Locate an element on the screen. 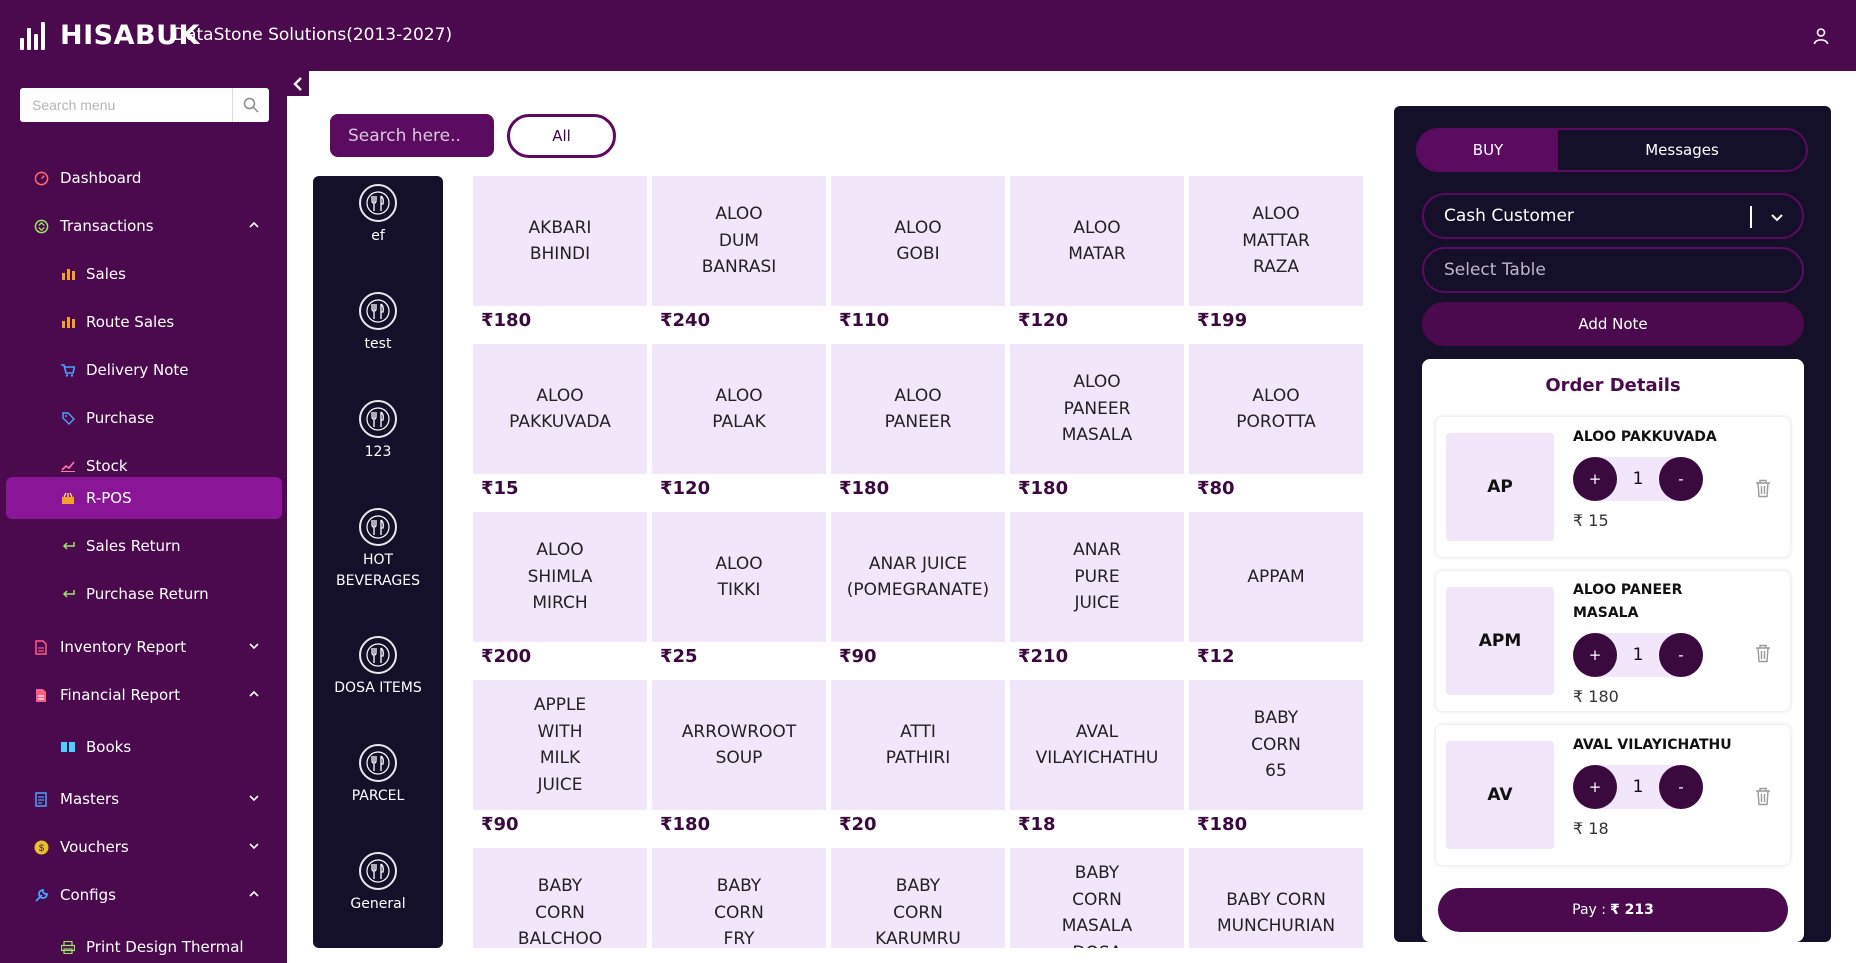  sidebar-item-transactions: Transactions is located at coordinates (144, 226).